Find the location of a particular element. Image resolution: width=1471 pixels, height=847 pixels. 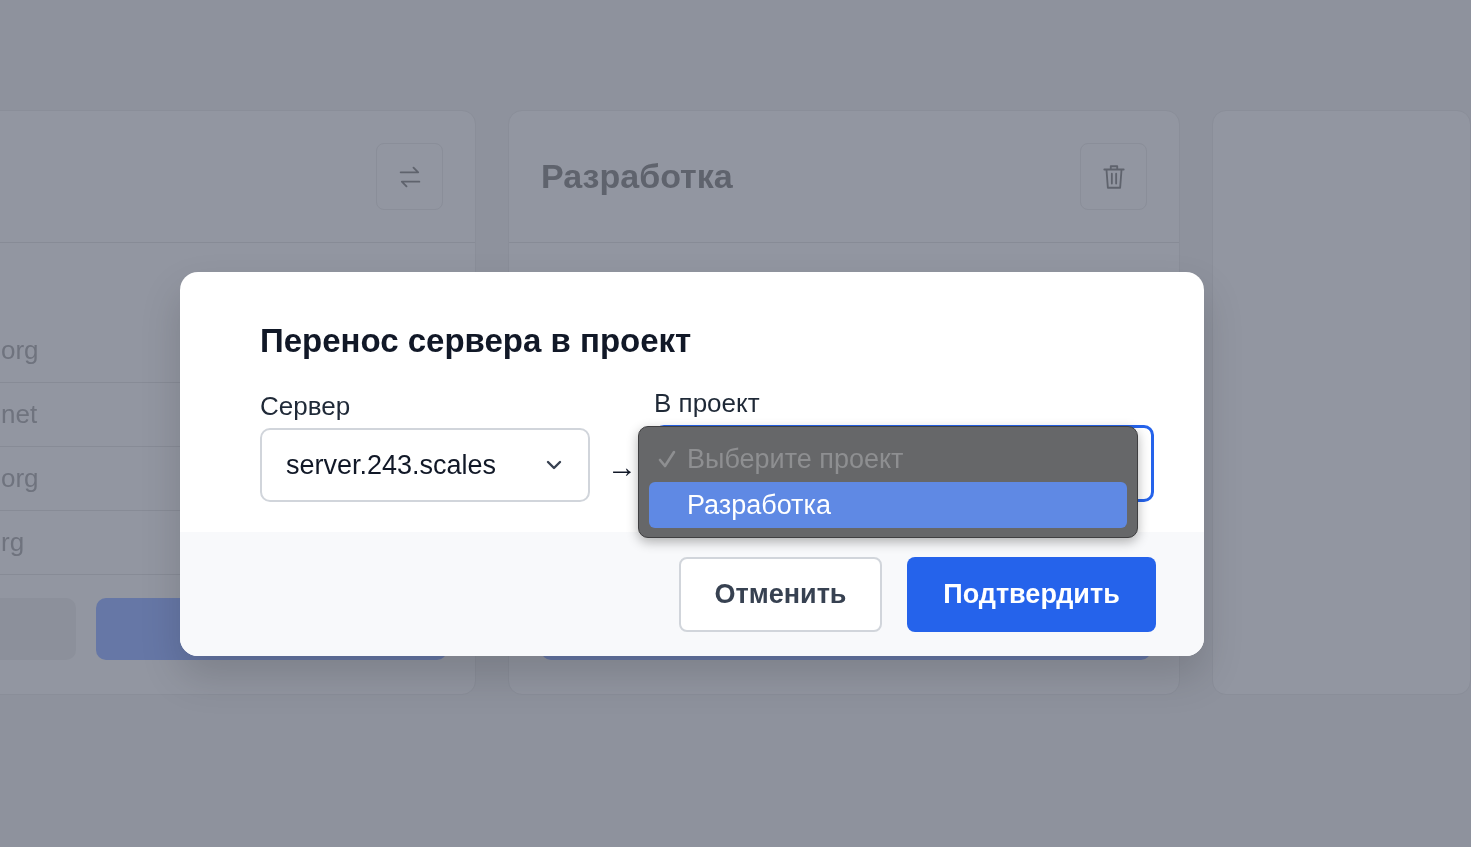

field-label: В проект is located at coordinates (707, 403).